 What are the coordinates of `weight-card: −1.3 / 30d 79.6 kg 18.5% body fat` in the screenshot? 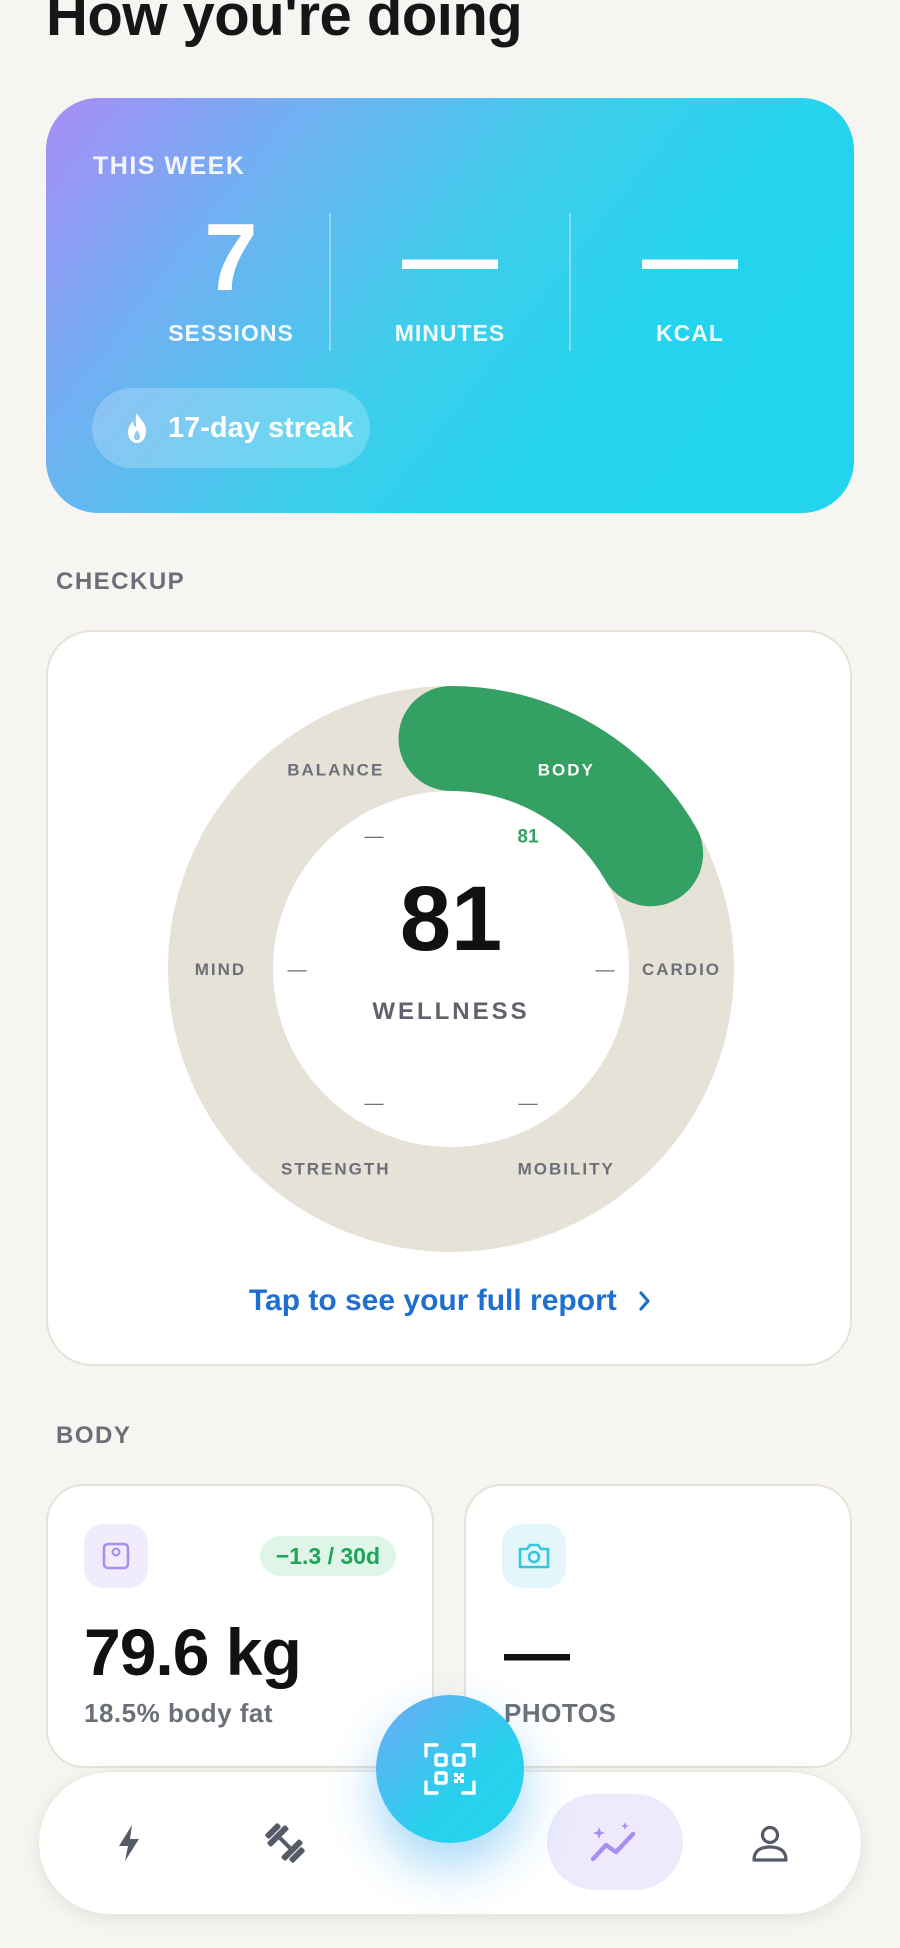 It's located at (240, 1626).